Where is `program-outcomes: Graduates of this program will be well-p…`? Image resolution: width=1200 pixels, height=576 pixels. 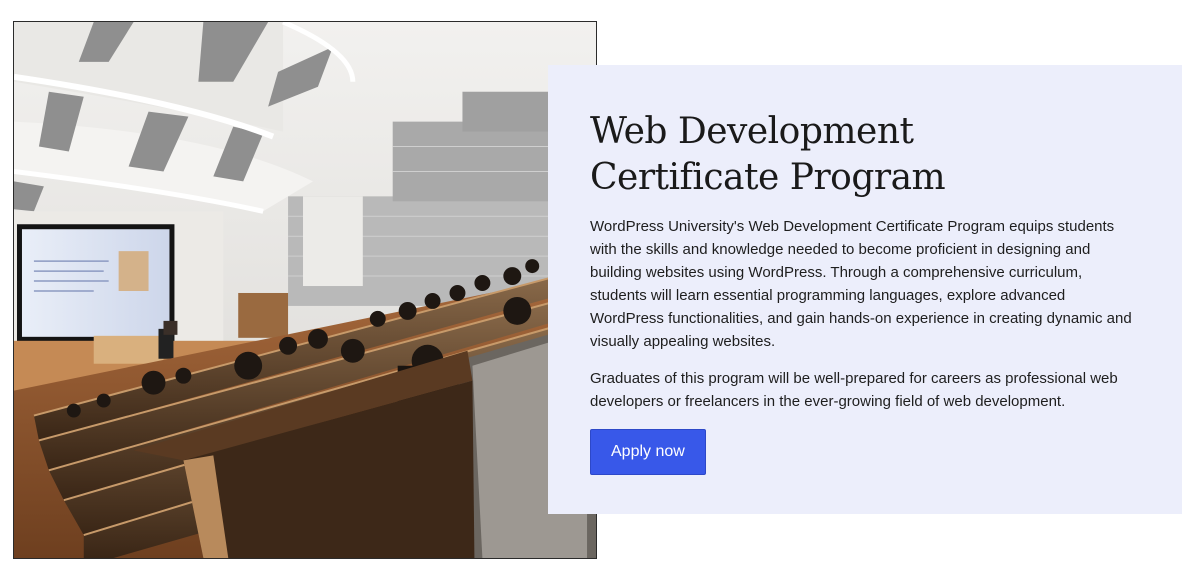 program-outcomes: Graduates of this program will be well-p… is located at coordinates (854, 390).